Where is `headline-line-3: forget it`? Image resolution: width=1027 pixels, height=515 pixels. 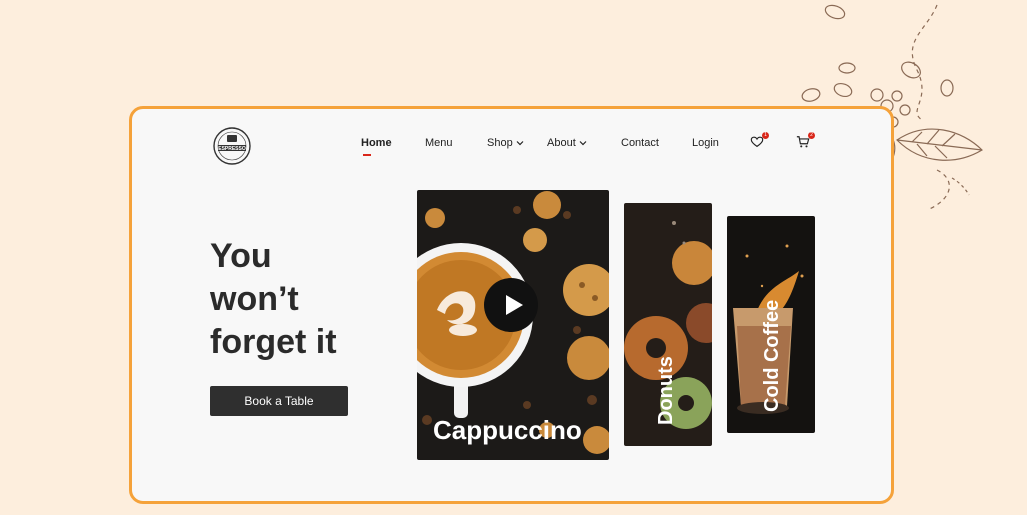 headline-line-3: forget it is located at coordinates (273, 342).